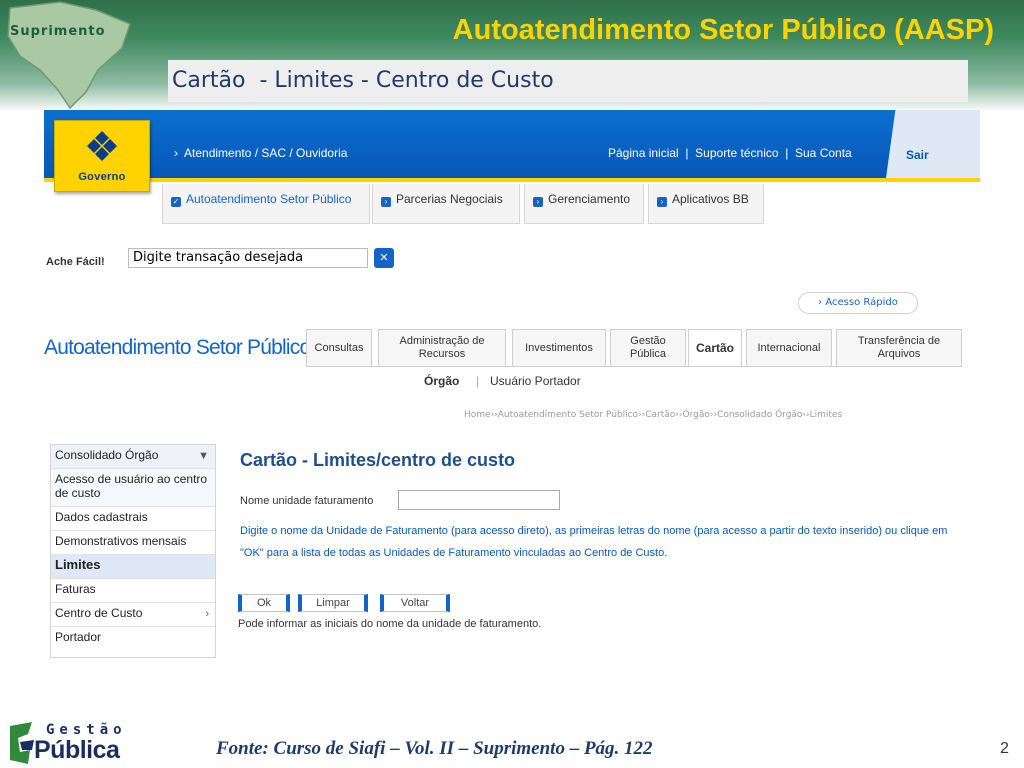 This screenshot has width=1024, height=768. Describe the element at coordinates (269, 199) in the screenshot. I see `nav-tab-label: Autoatendimento Setor Público` at that location.